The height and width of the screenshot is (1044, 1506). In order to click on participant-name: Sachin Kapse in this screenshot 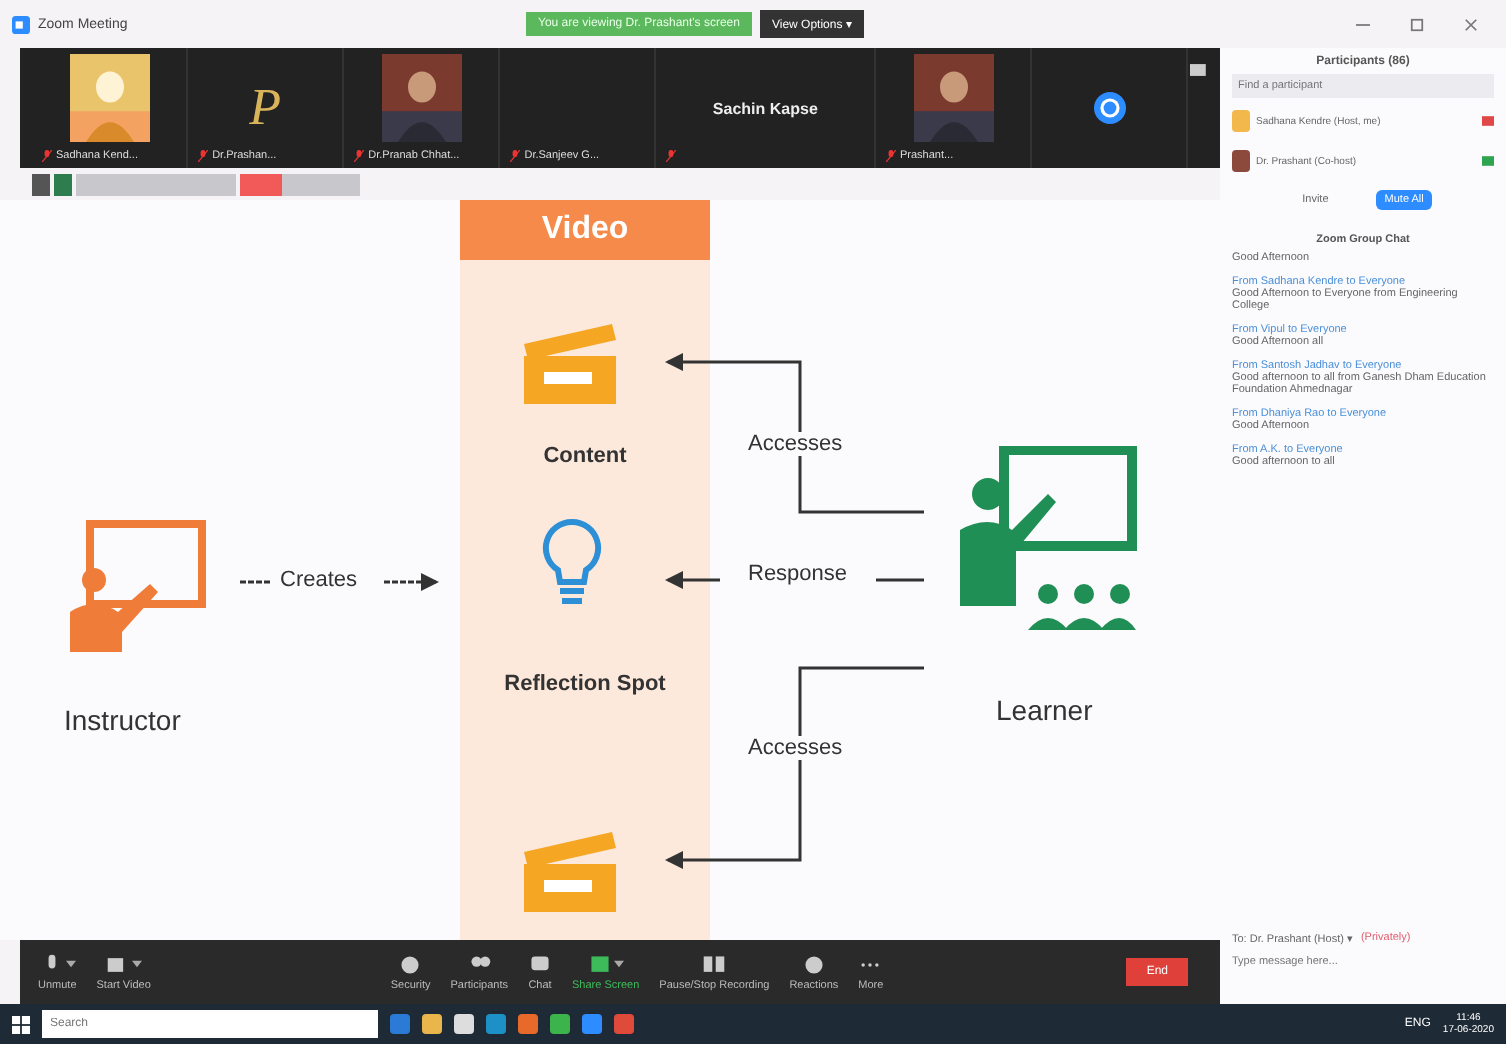, I will do `click(765, 108)`.